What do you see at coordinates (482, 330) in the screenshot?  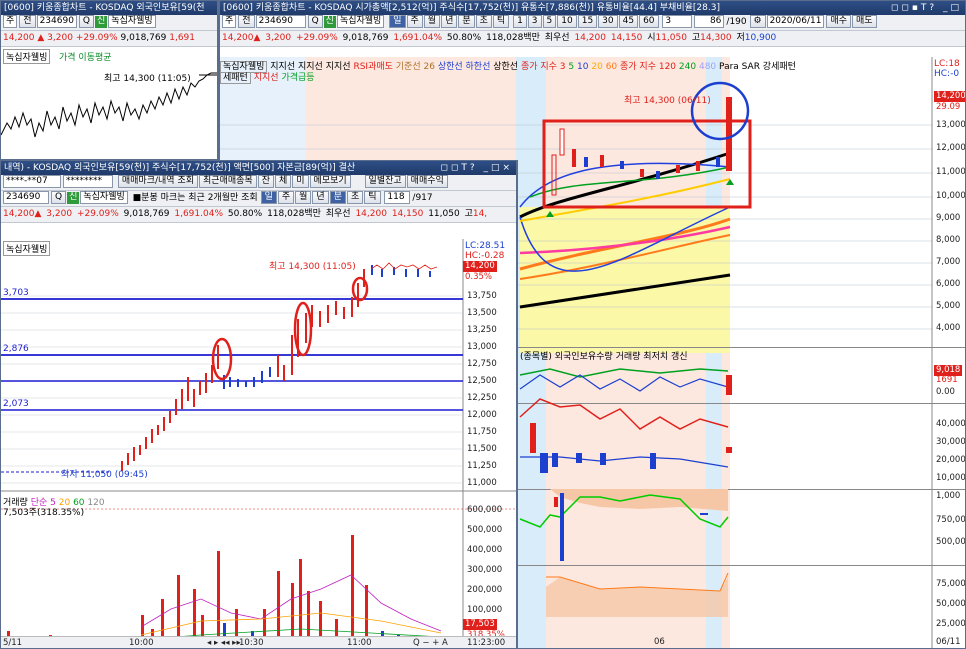 I see `axis-label: 13,250` at bounding box center [482, 330].